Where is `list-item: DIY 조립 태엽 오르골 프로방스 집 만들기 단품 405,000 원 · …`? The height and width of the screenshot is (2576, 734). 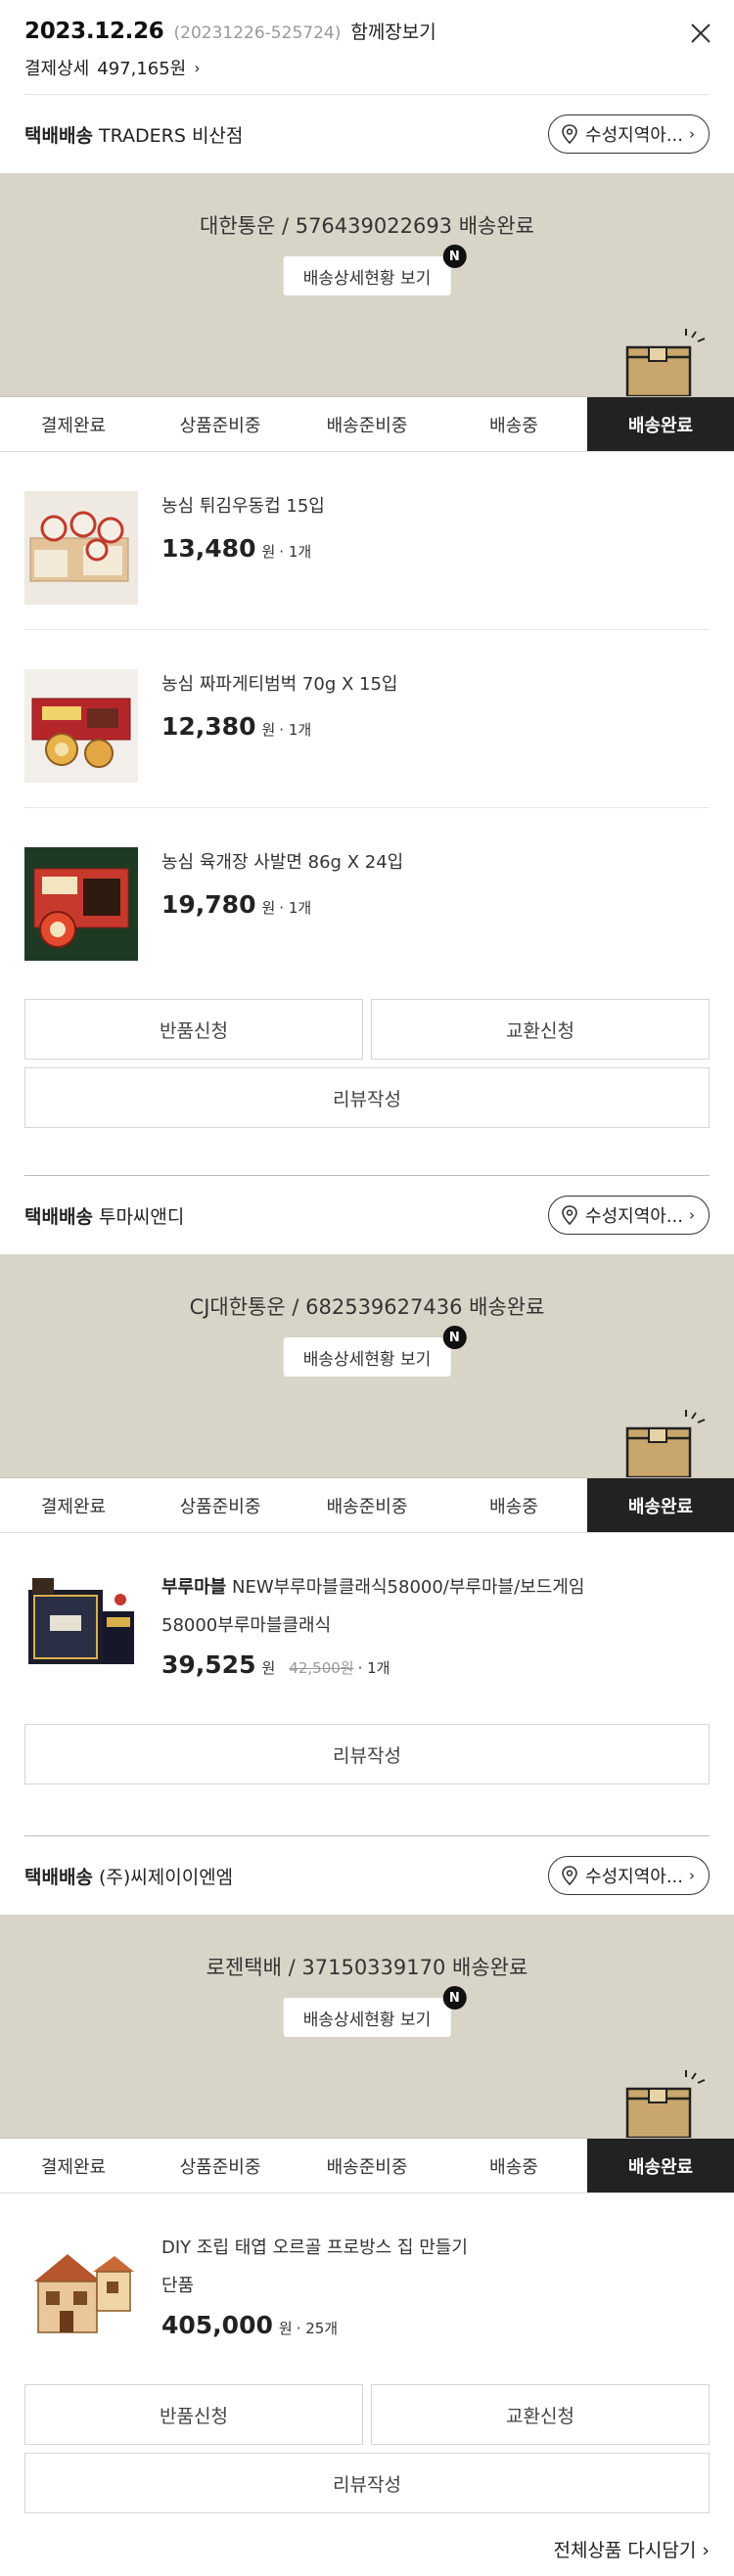
list-item: DIY 조립 태엽 오르골 프로방스 집 만들기 단품 405,000 원 · … is located at coordinates (367, 2282).